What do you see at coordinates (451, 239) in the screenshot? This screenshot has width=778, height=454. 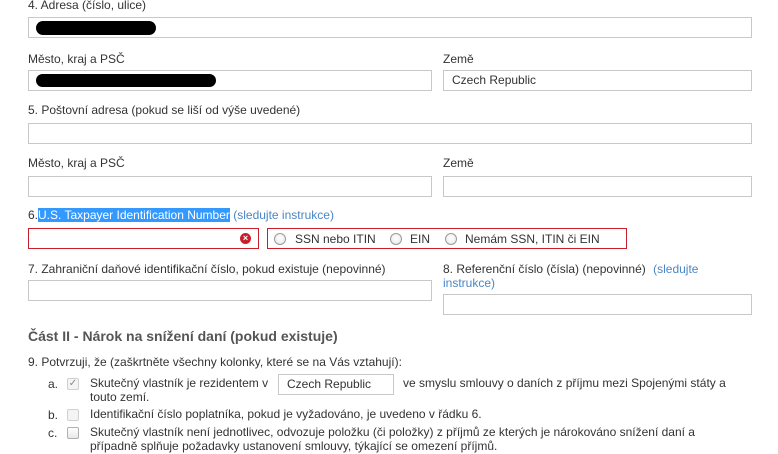 I see `radio-no-tin` at bounding box center [451, 239].